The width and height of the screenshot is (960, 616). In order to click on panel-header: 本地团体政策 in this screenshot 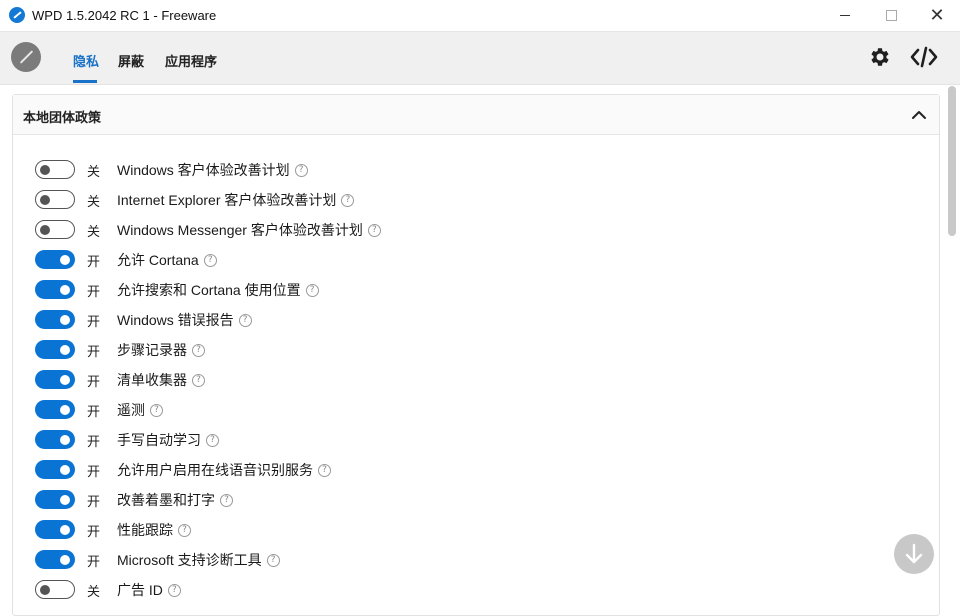, I will do `click(476, 115)`.